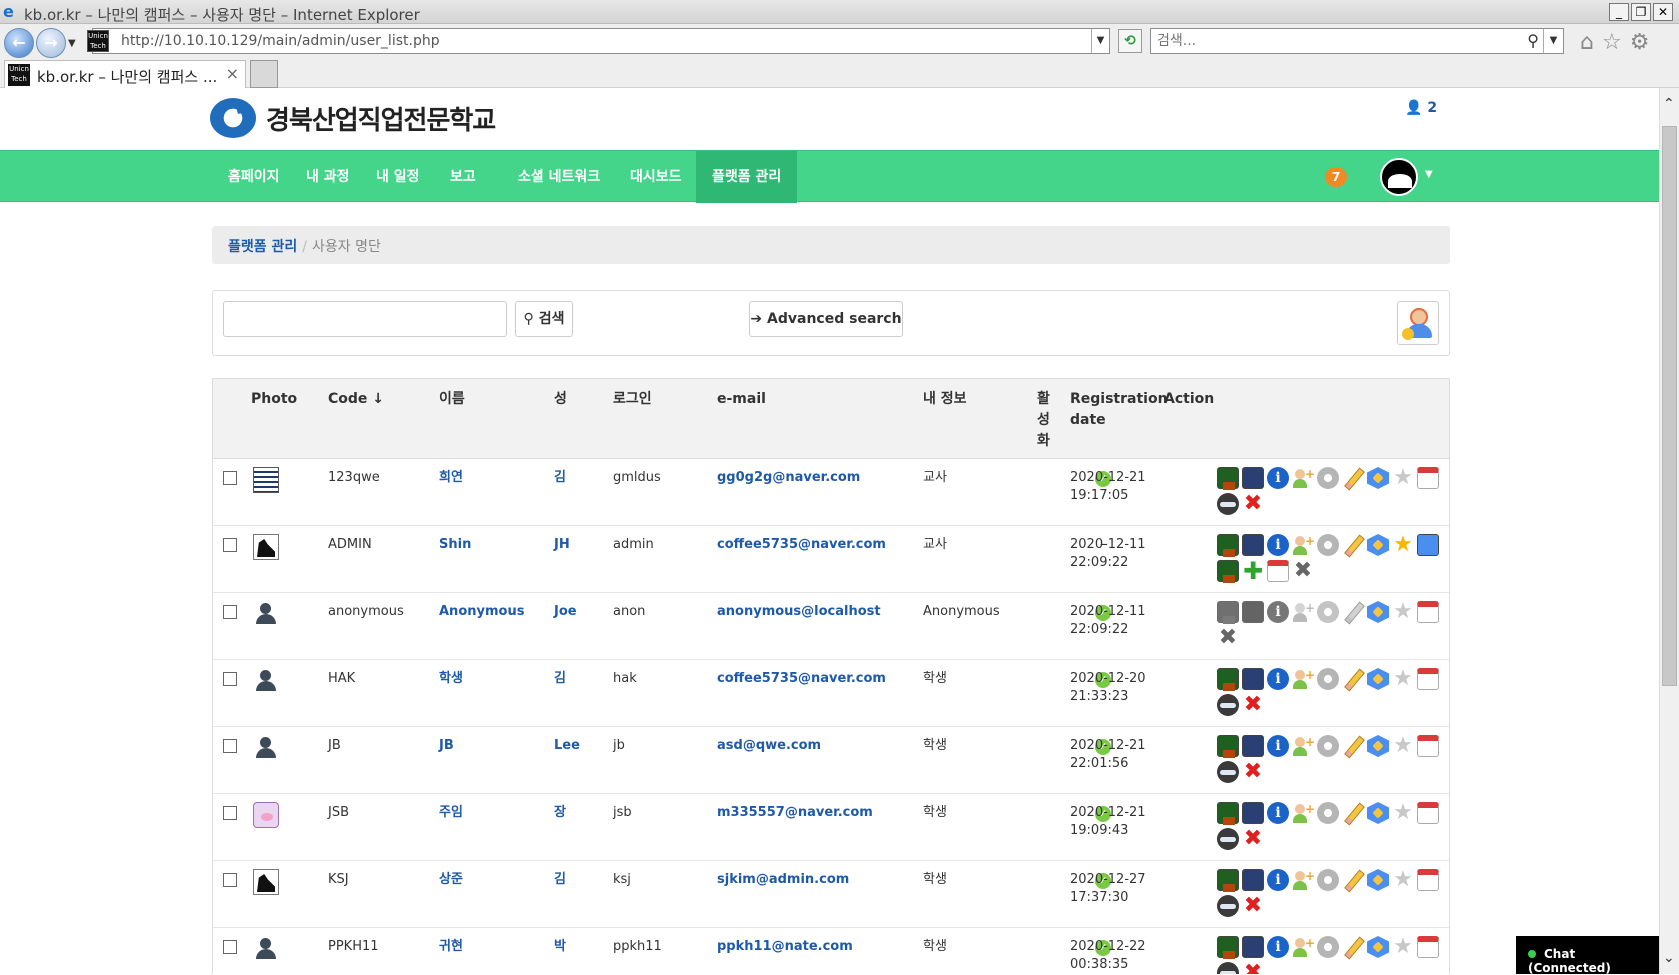  I want to click on search-icon: ⚲, so click(1533, 40).